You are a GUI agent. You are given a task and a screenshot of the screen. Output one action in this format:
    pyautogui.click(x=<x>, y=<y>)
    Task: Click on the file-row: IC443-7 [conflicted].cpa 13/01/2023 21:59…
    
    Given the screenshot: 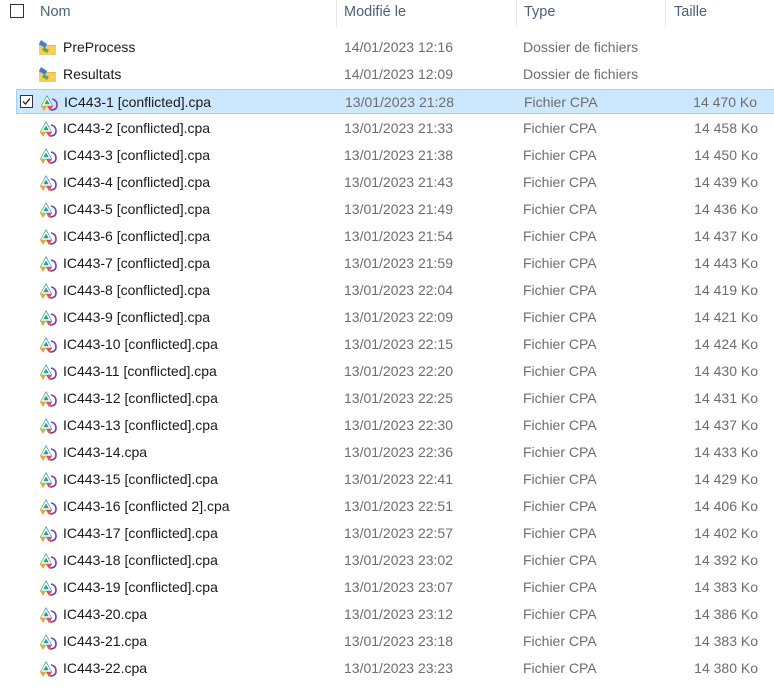 What is the action you would take?
    pyautogui.click(x=395, y=263)
    